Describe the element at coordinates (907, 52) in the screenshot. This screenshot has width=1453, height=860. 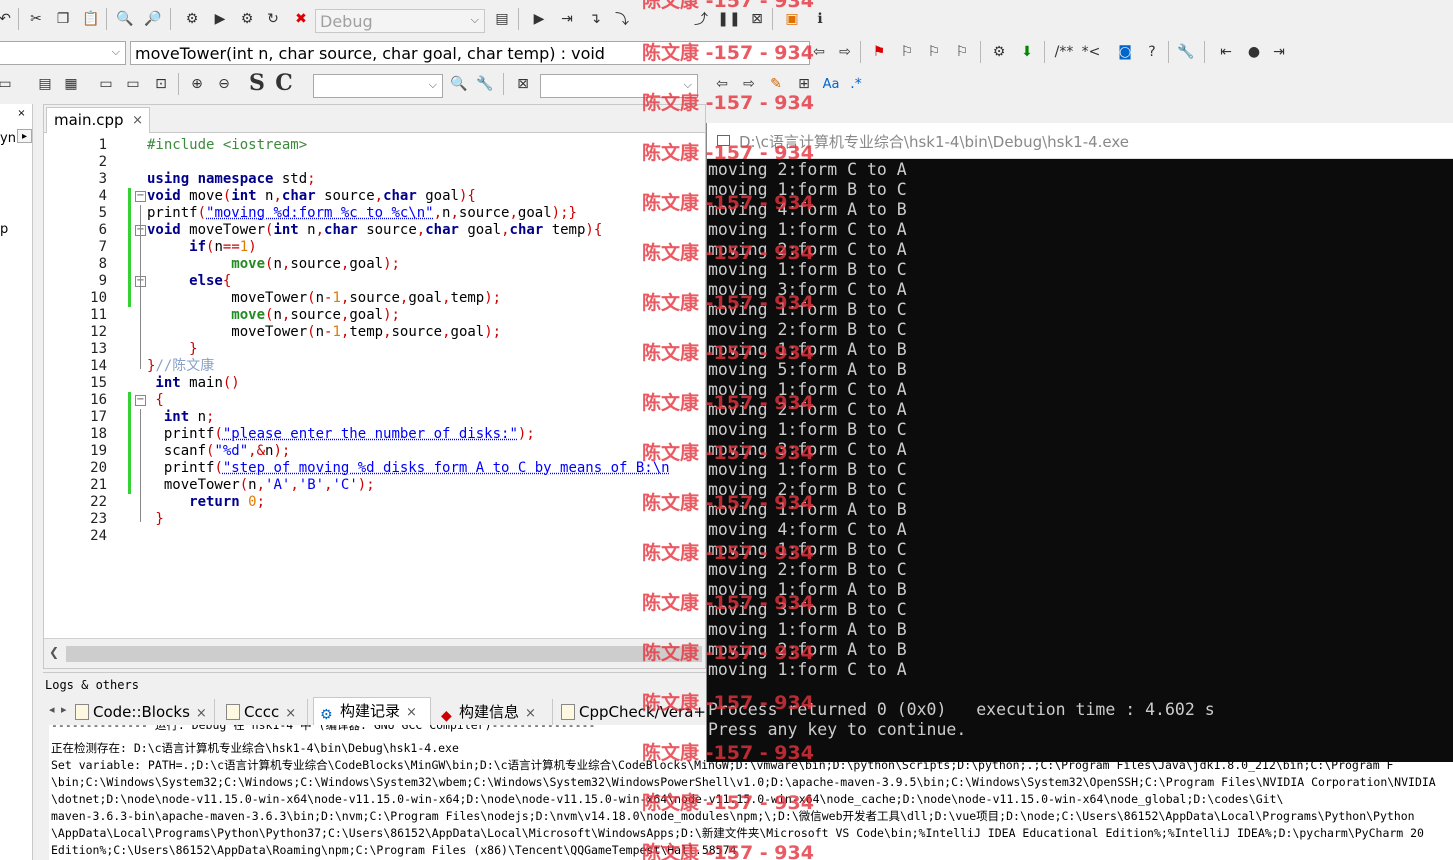
I see `bookmark-prev-icon: ⚐` at that location.